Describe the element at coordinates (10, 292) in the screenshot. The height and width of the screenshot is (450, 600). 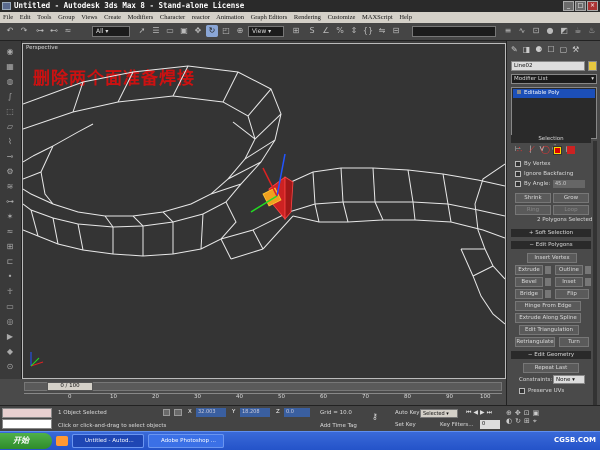
I see `ragdoll-icon: ☥` at that location.